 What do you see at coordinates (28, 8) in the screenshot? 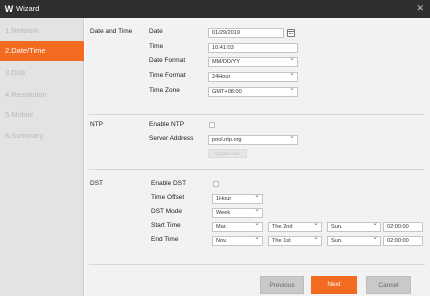
I see `window-title: Wizard` at bounding box center [28, 8].